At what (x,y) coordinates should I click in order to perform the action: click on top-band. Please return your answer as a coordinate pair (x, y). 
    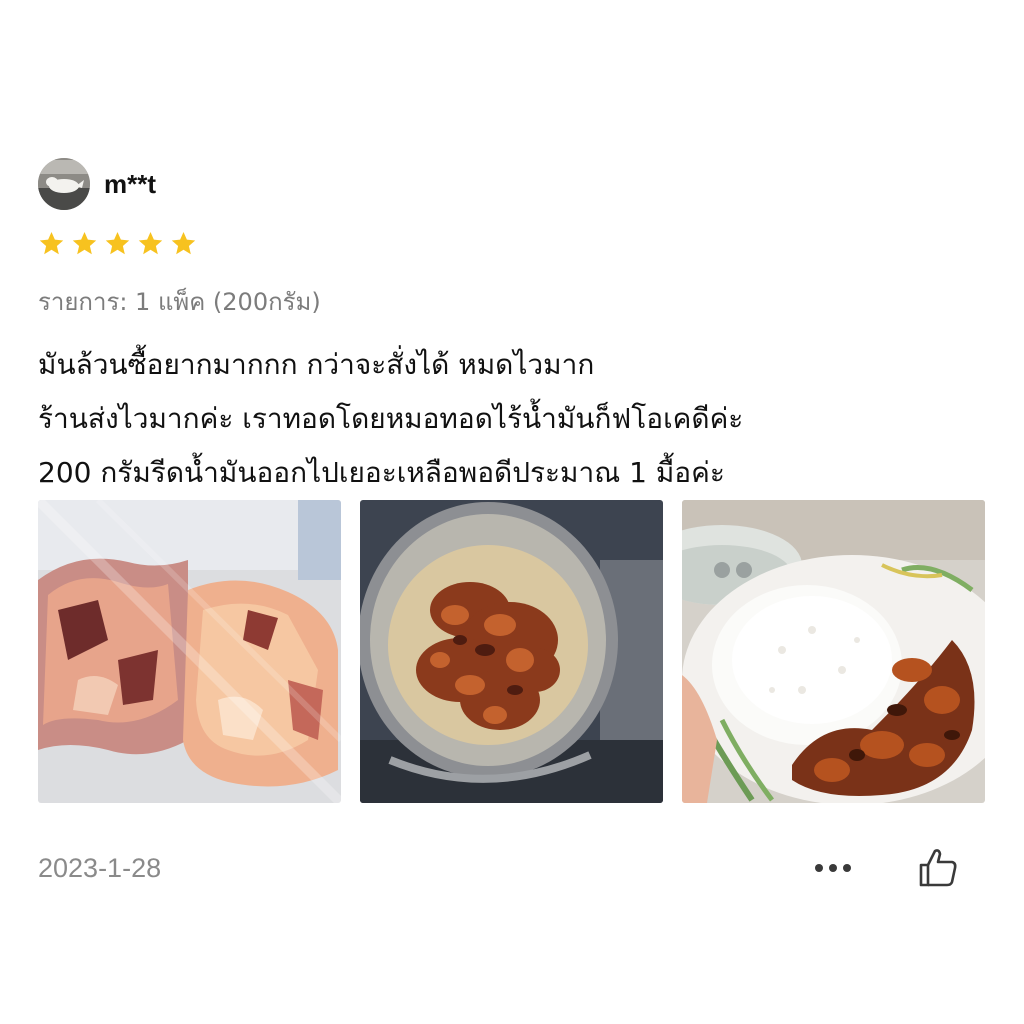
    Looking at the image, I should click on (512, 50).